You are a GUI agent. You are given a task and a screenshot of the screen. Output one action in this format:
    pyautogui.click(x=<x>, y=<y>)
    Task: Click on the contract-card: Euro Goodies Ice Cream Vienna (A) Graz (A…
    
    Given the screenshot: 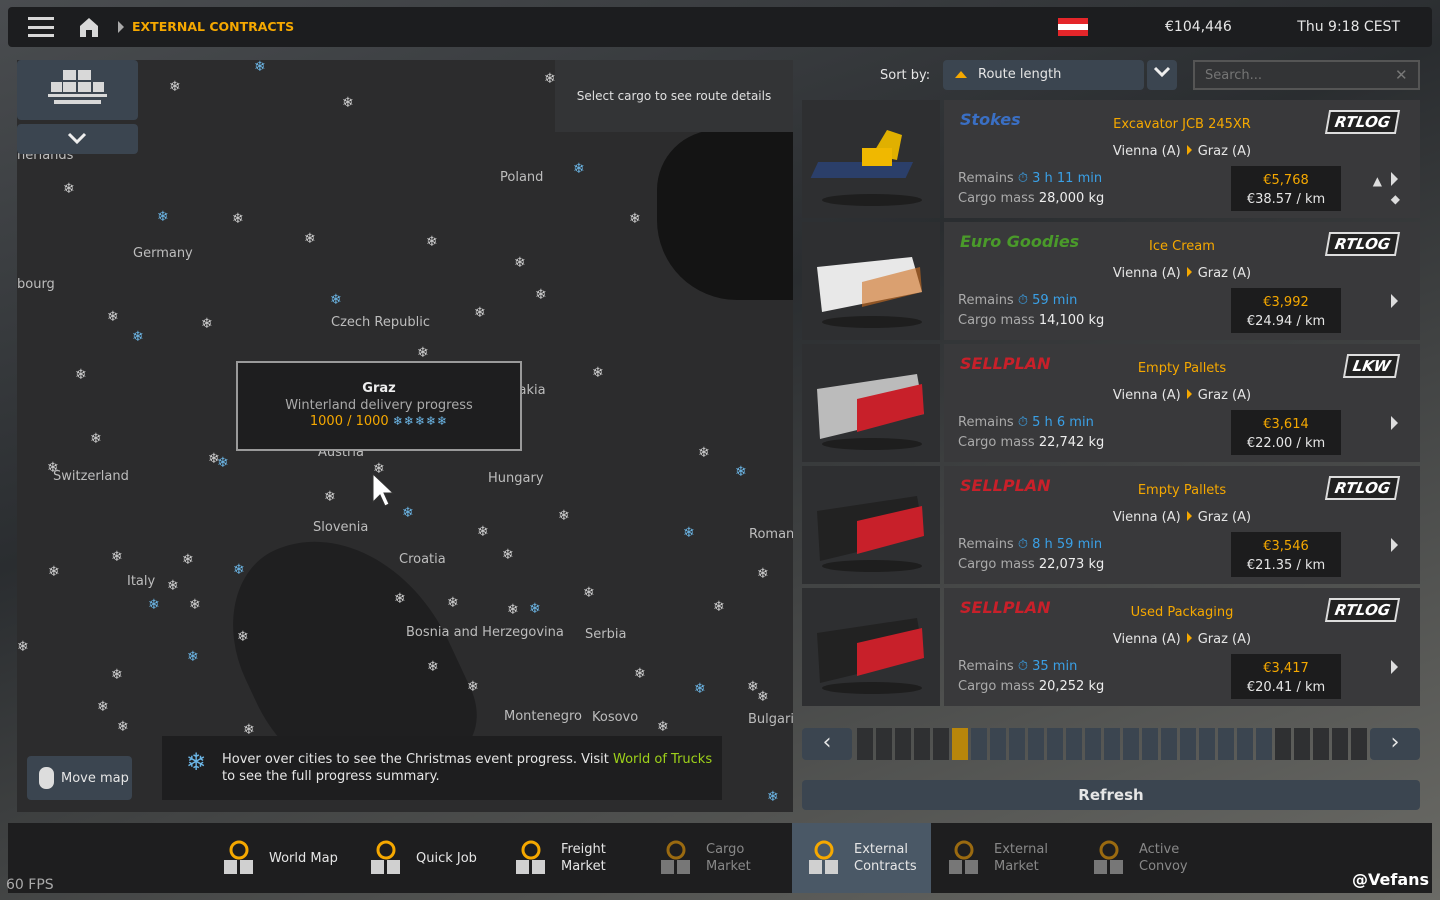 What is the action you would take?
    pyautogui.click(x=1182, y=281)
    